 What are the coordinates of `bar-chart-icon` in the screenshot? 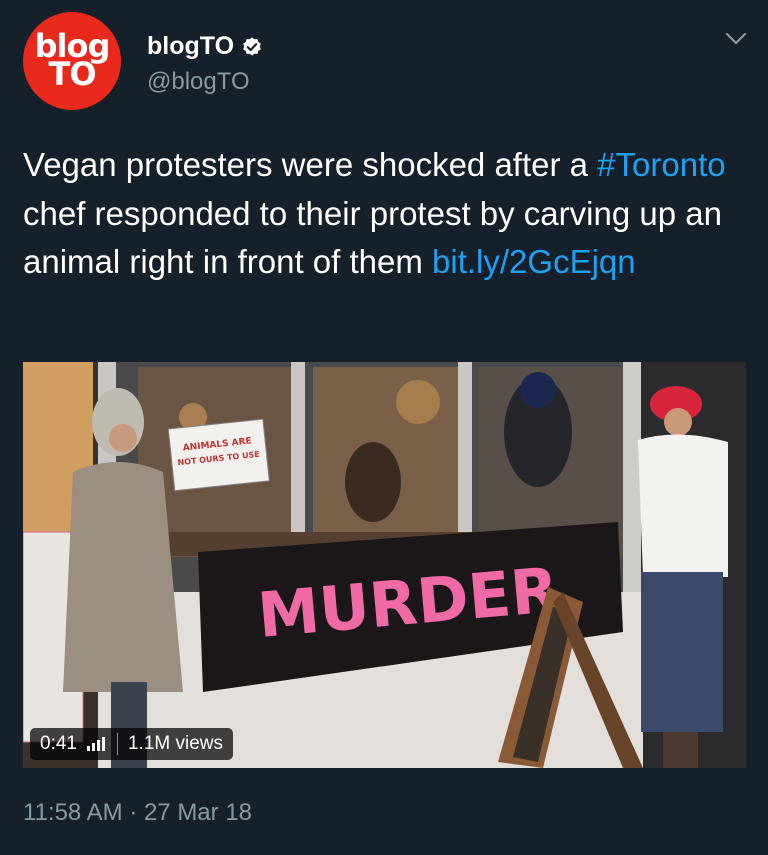 It's located at (95, 744).